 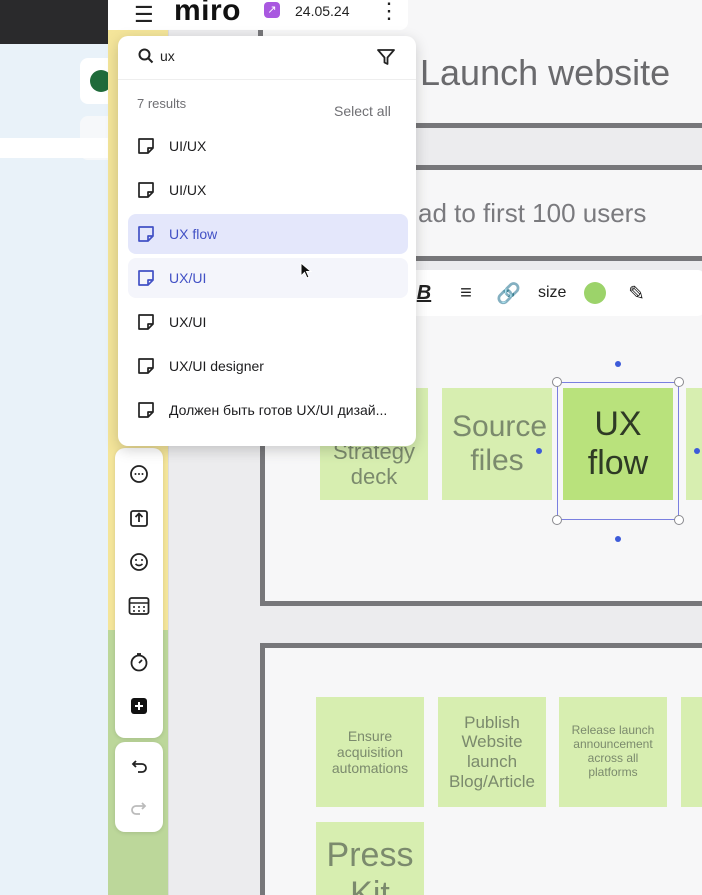 I want to click on search-icon, so click(x=146, y=56).